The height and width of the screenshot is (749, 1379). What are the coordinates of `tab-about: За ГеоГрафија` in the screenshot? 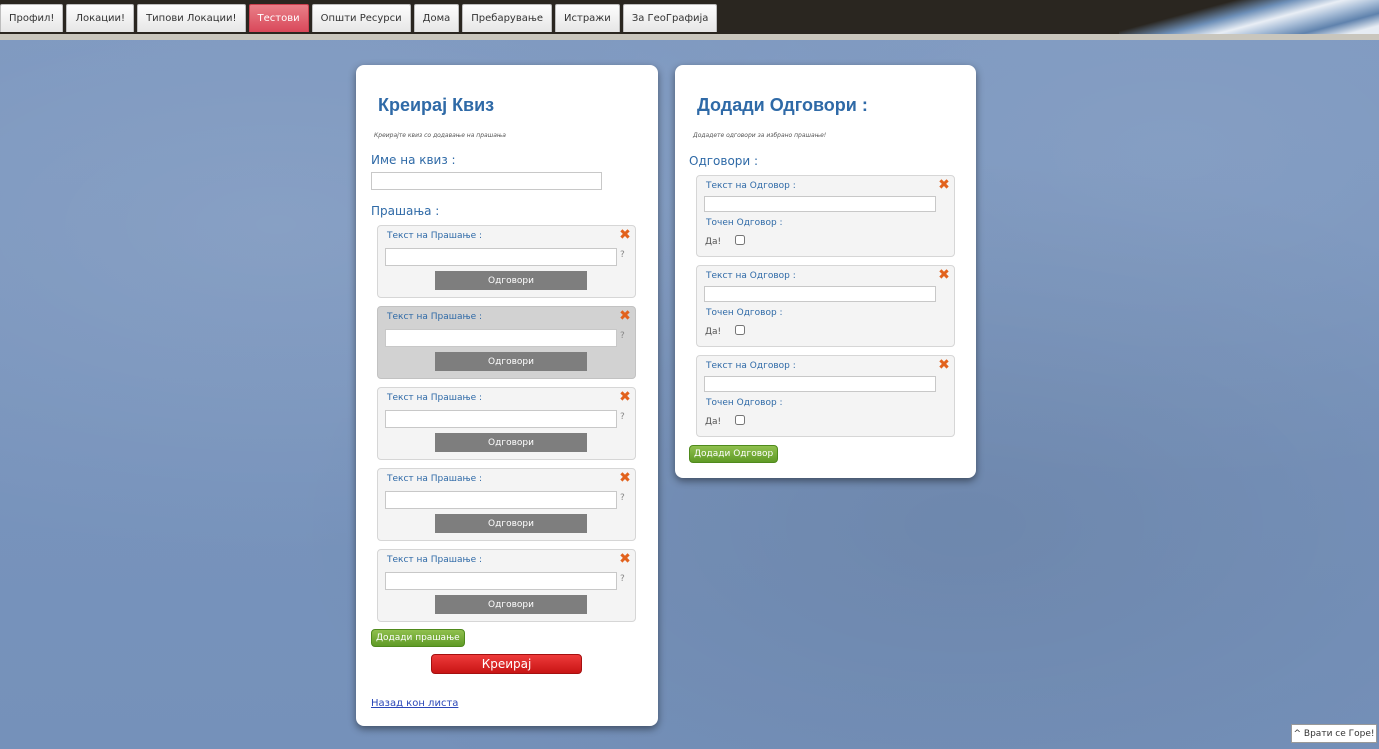 It's located at (670, 18).